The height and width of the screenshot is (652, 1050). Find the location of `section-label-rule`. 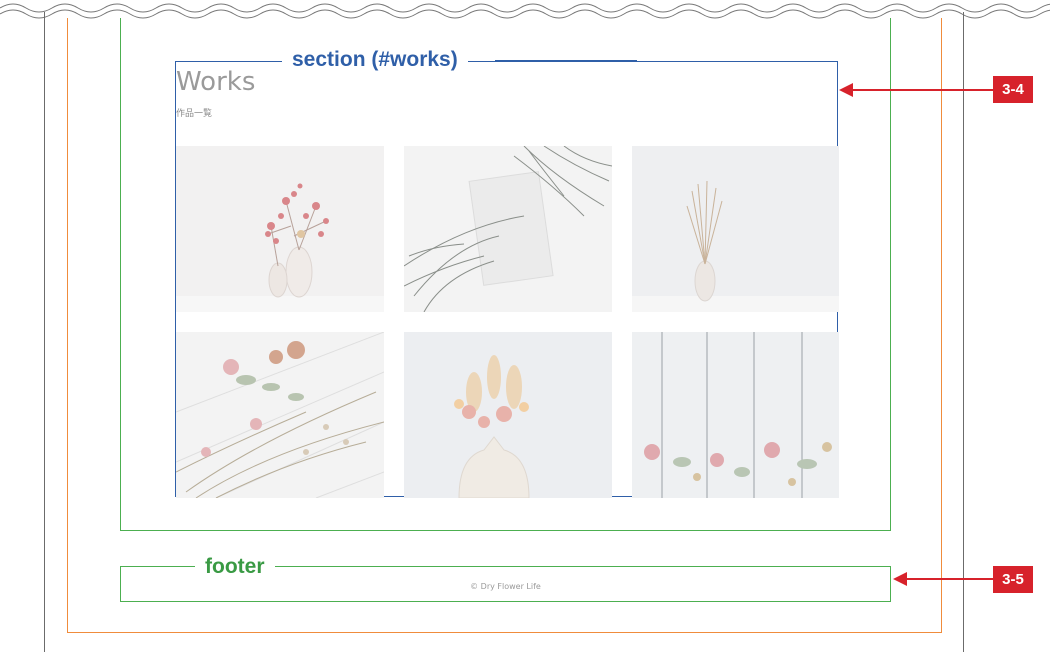

section-label-rule is located at coordinates (566, 61).